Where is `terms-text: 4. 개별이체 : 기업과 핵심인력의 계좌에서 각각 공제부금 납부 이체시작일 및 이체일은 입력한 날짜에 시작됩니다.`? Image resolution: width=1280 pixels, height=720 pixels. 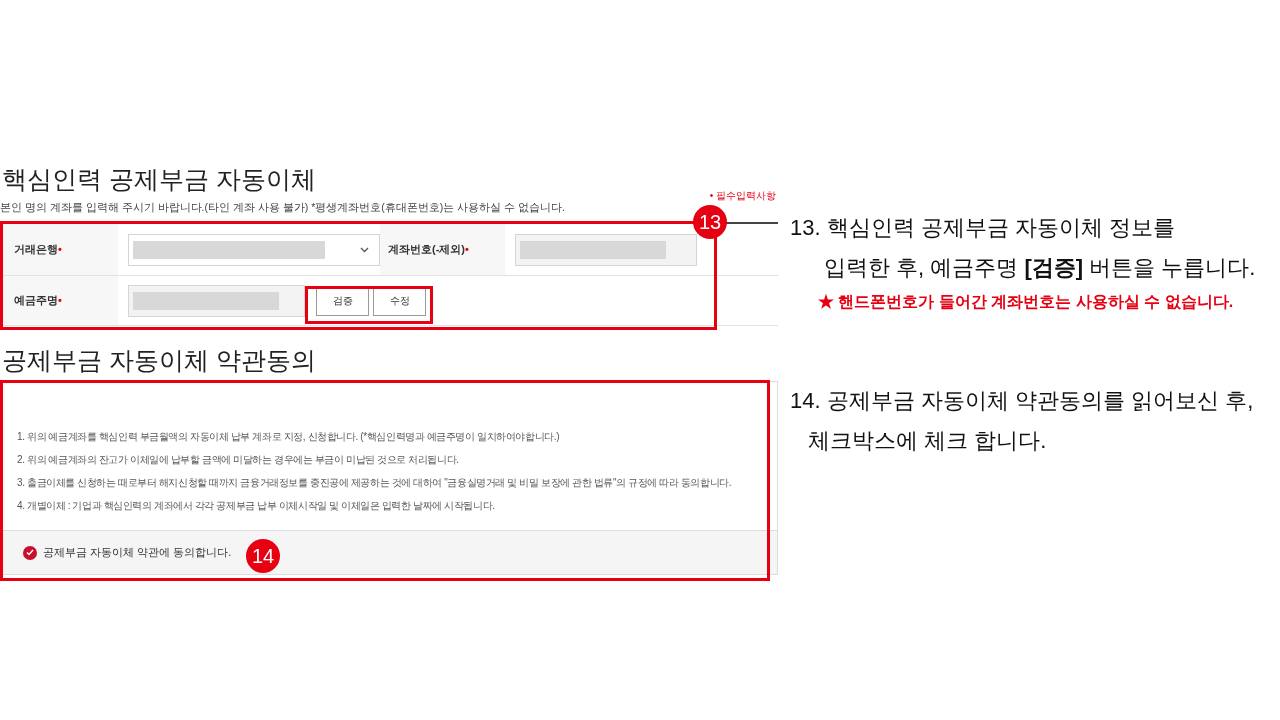
terms-text: 4. 개별이체 : 기업과 핵심인력의 계좌에서 각각 공제부금 납부 이체시작일 및 이체일은 입력한 날짜에 시작됩니다. is located at coordinates (256, 506).